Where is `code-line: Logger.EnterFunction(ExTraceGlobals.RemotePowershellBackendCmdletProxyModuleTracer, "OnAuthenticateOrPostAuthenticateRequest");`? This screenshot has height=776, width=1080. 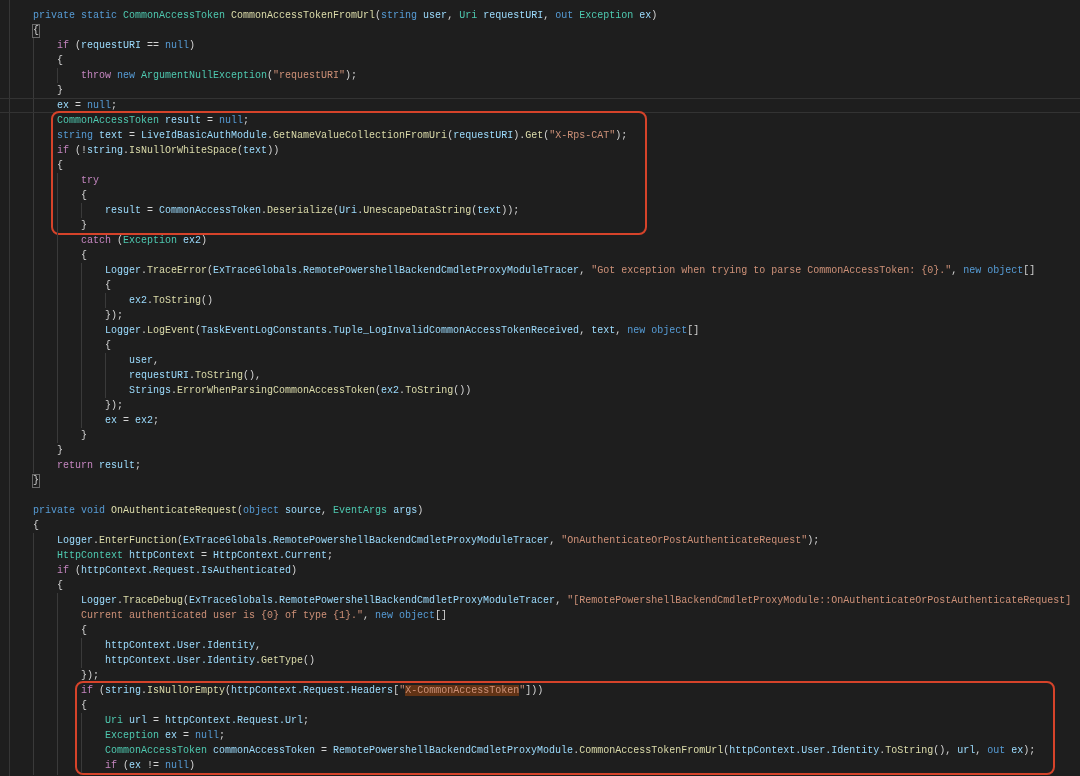 code-line: Logger.EnterFunction(ExTraceGlobals.RemotePowershellBackendCmdletProxyModuleTracer, "OnAuthenticateOrPostAuthenticateRequest"); is located at coordinates (438, 540).